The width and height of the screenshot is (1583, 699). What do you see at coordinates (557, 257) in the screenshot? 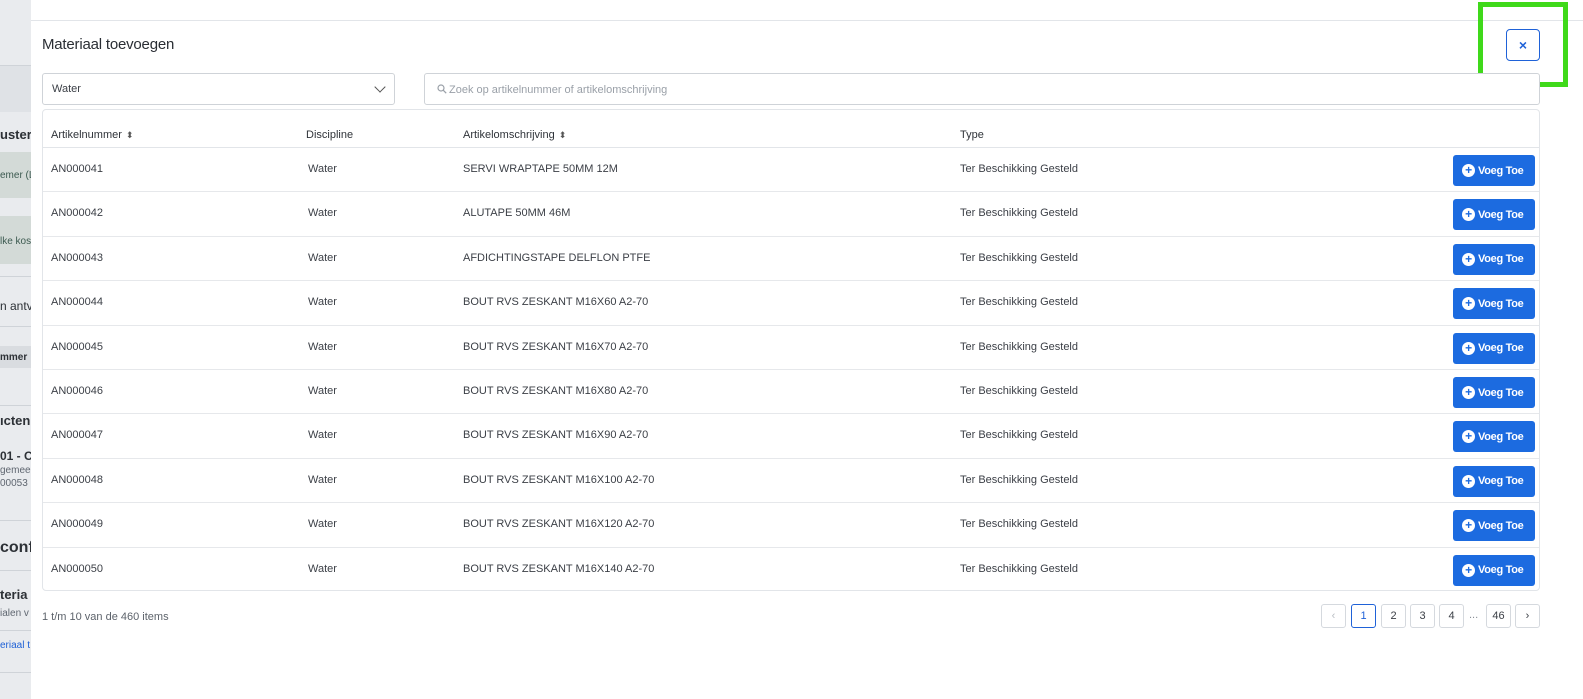
I see `cell-omschrijving: AFDICHTINGSTAPE DELFLON PTFE` at bounding box center [557, 257].